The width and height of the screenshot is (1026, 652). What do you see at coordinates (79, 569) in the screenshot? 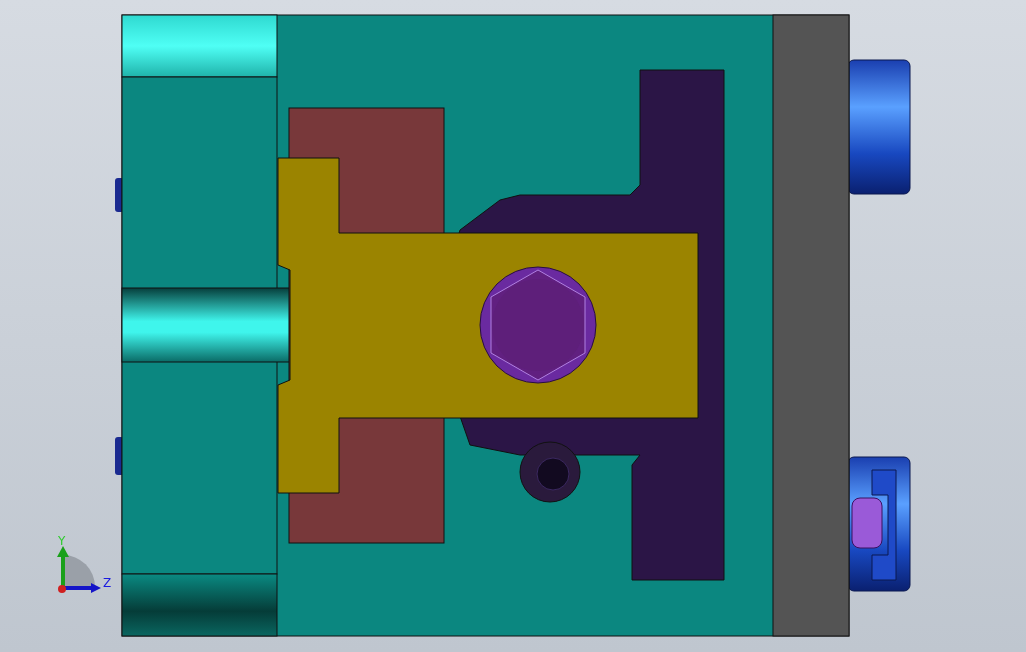
I see `axis-triad-drawing` at bounding box center [79, 569].